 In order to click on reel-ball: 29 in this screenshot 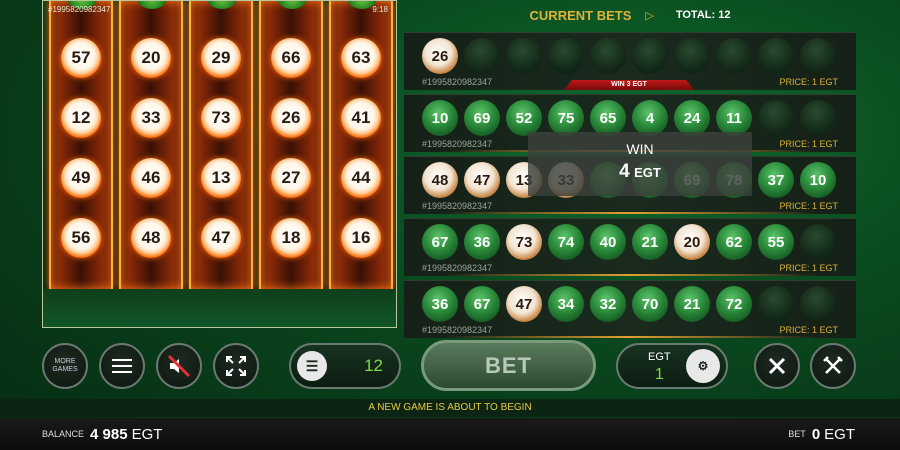, I will do `click(221, 58)`.